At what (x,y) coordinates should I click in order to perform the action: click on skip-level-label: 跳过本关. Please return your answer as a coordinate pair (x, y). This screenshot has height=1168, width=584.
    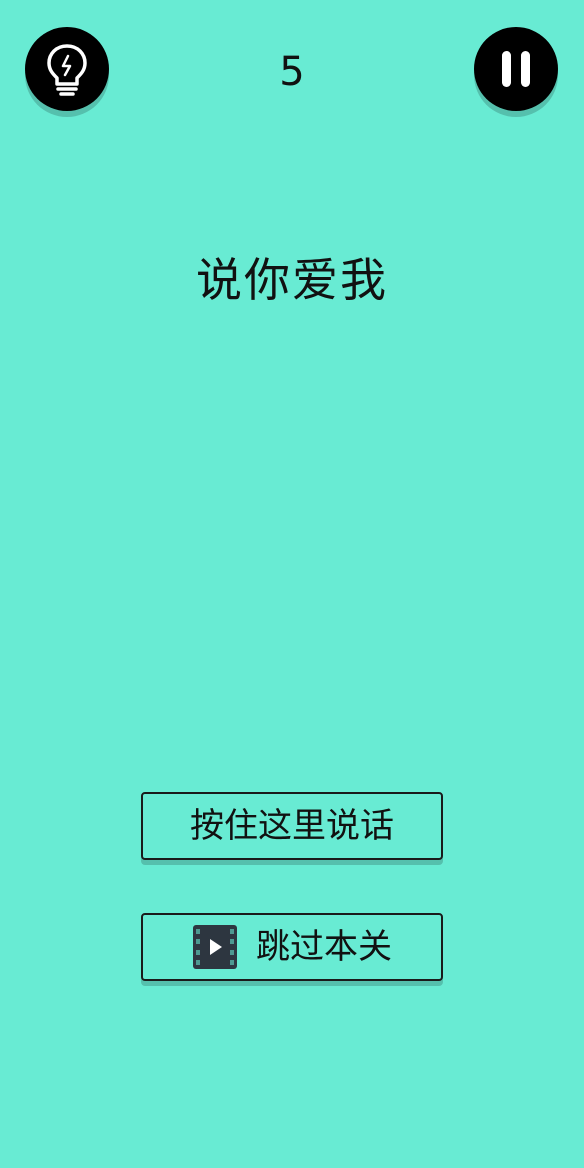
    Looking at the image, I should click on (324, 947).